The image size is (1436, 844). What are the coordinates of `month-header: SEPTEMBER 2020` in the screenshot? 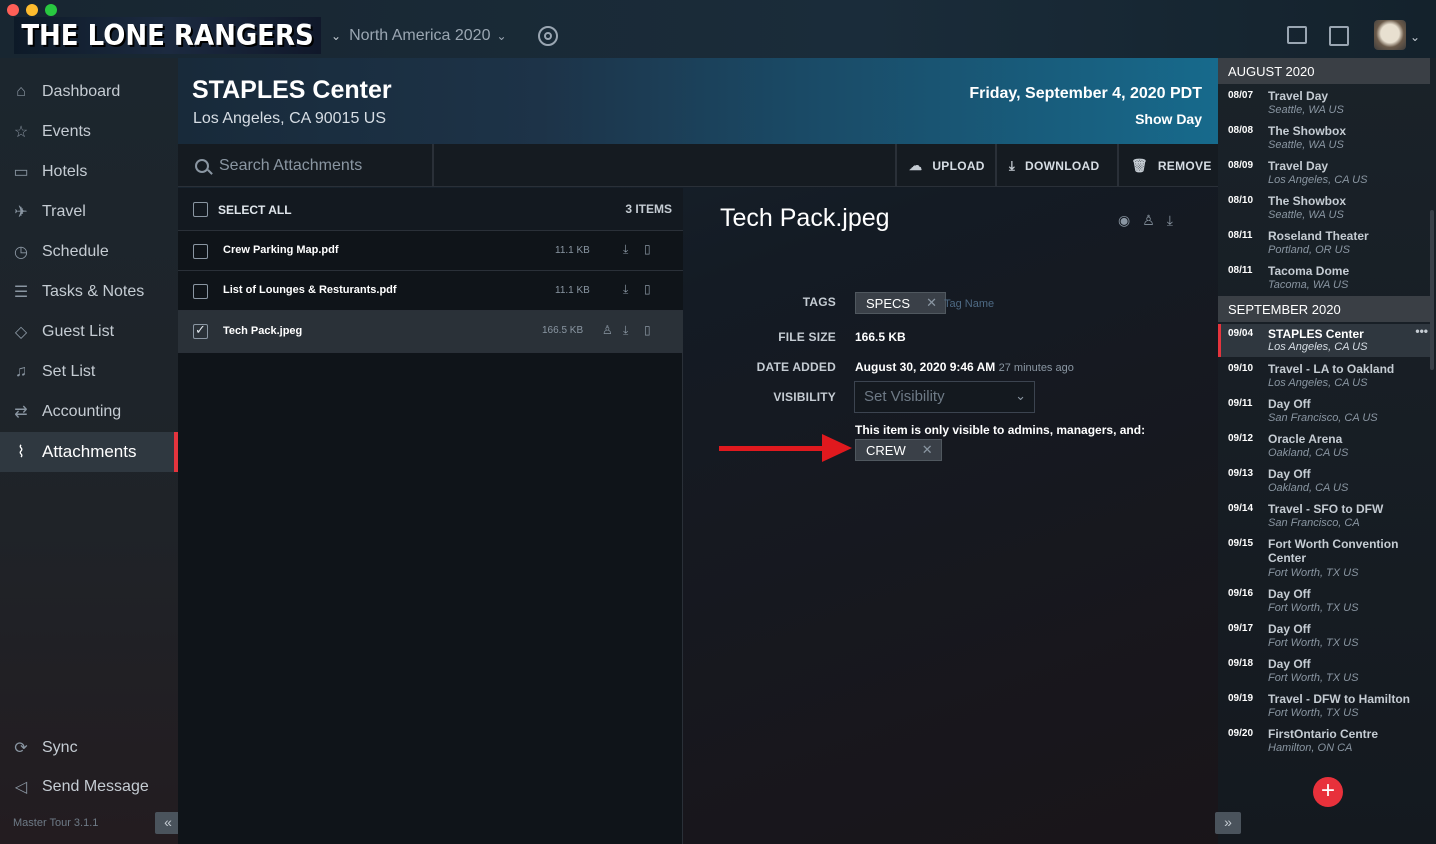 It's located at (1324, 309).